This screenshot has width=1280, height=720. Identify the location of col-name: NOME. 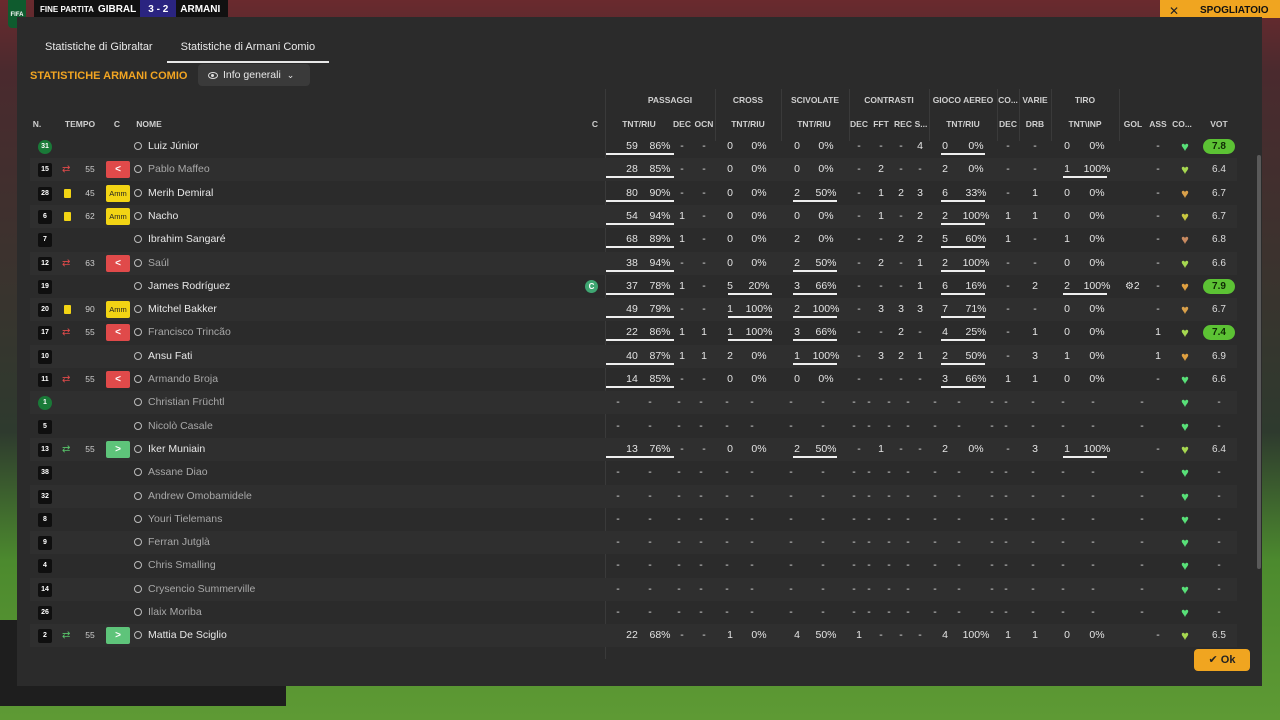
(149, 124).